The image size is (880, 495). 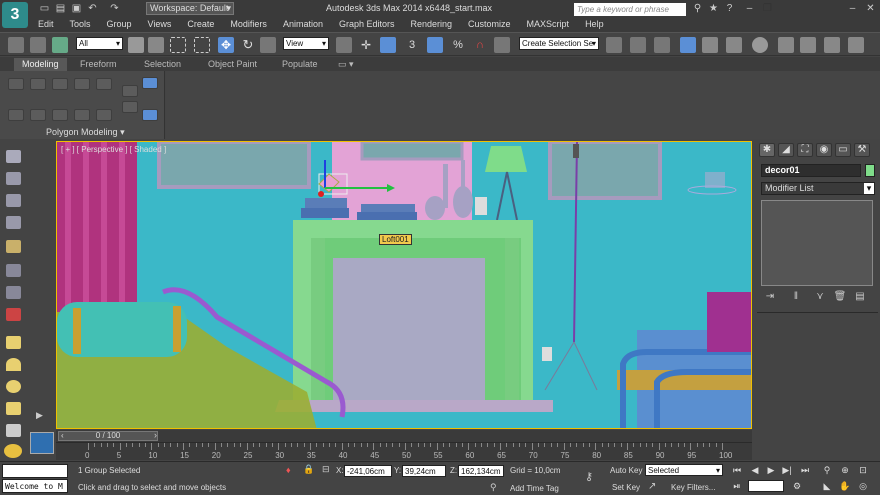 What do you see at coordinates (35, 471) in the screenshot?
I see `maxscript-listener-input` at bounding box center [35, 471].